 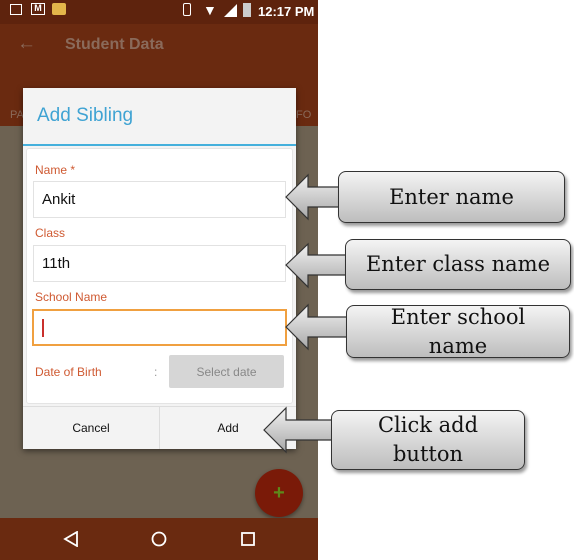 I want to click on callout-click-add: Click add button, so click(x=428, y=440).